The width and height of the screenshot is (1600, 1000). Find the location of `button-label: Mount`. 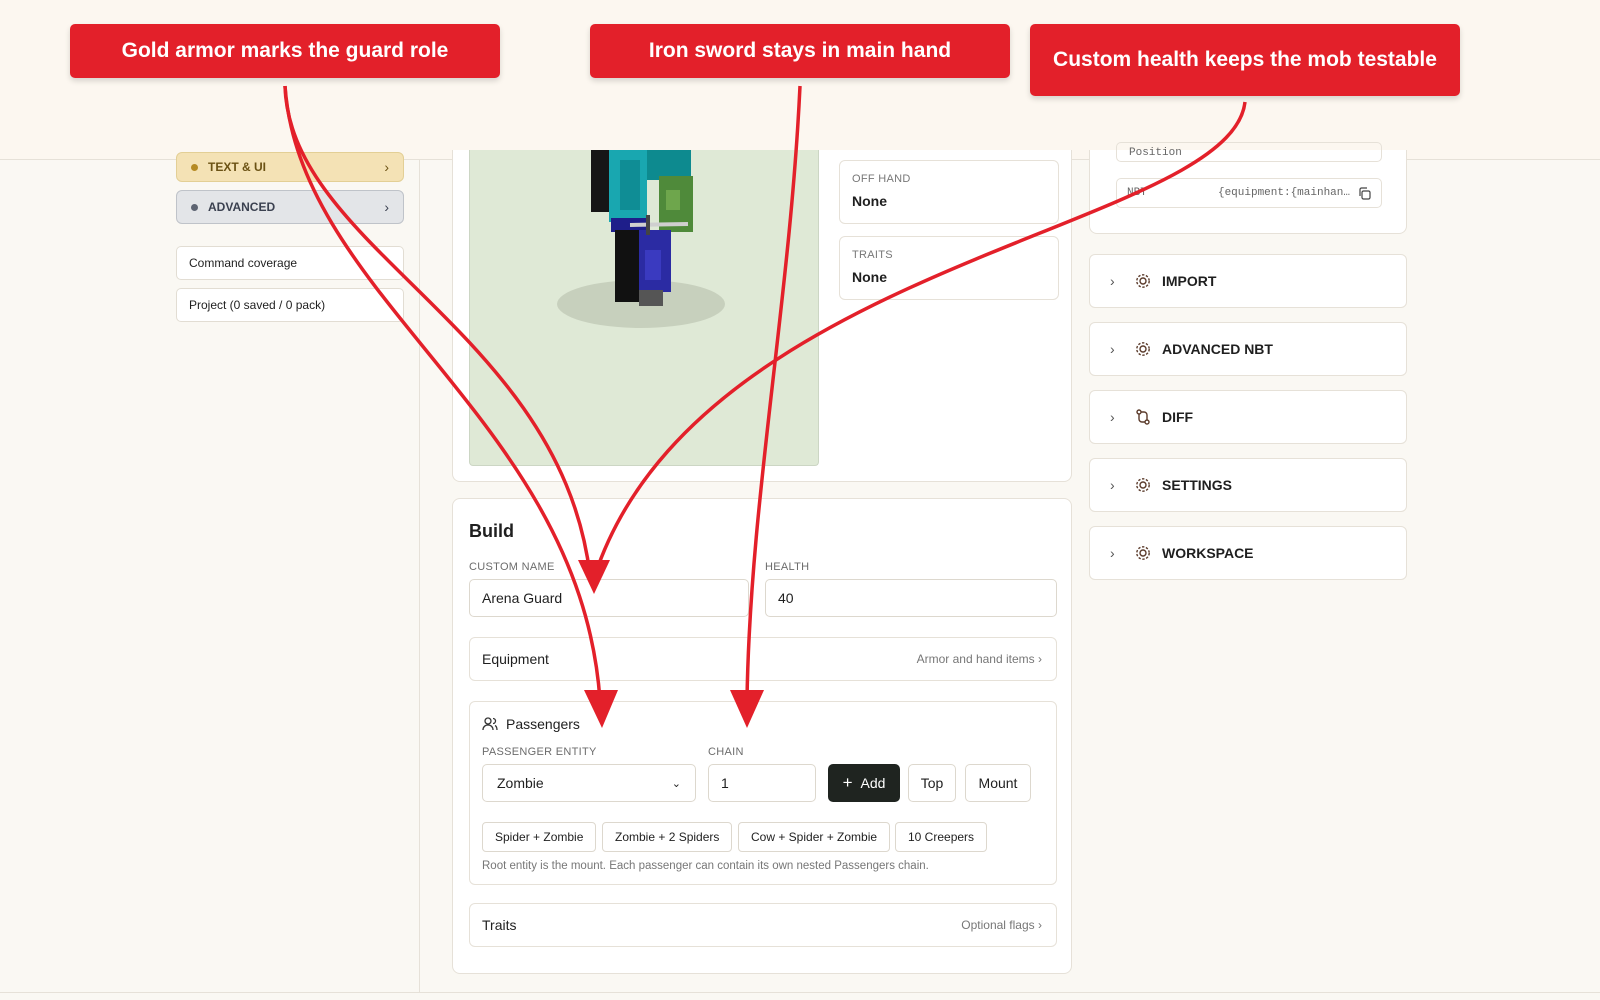

button-label: Mount is located at coordinates (998, 783).